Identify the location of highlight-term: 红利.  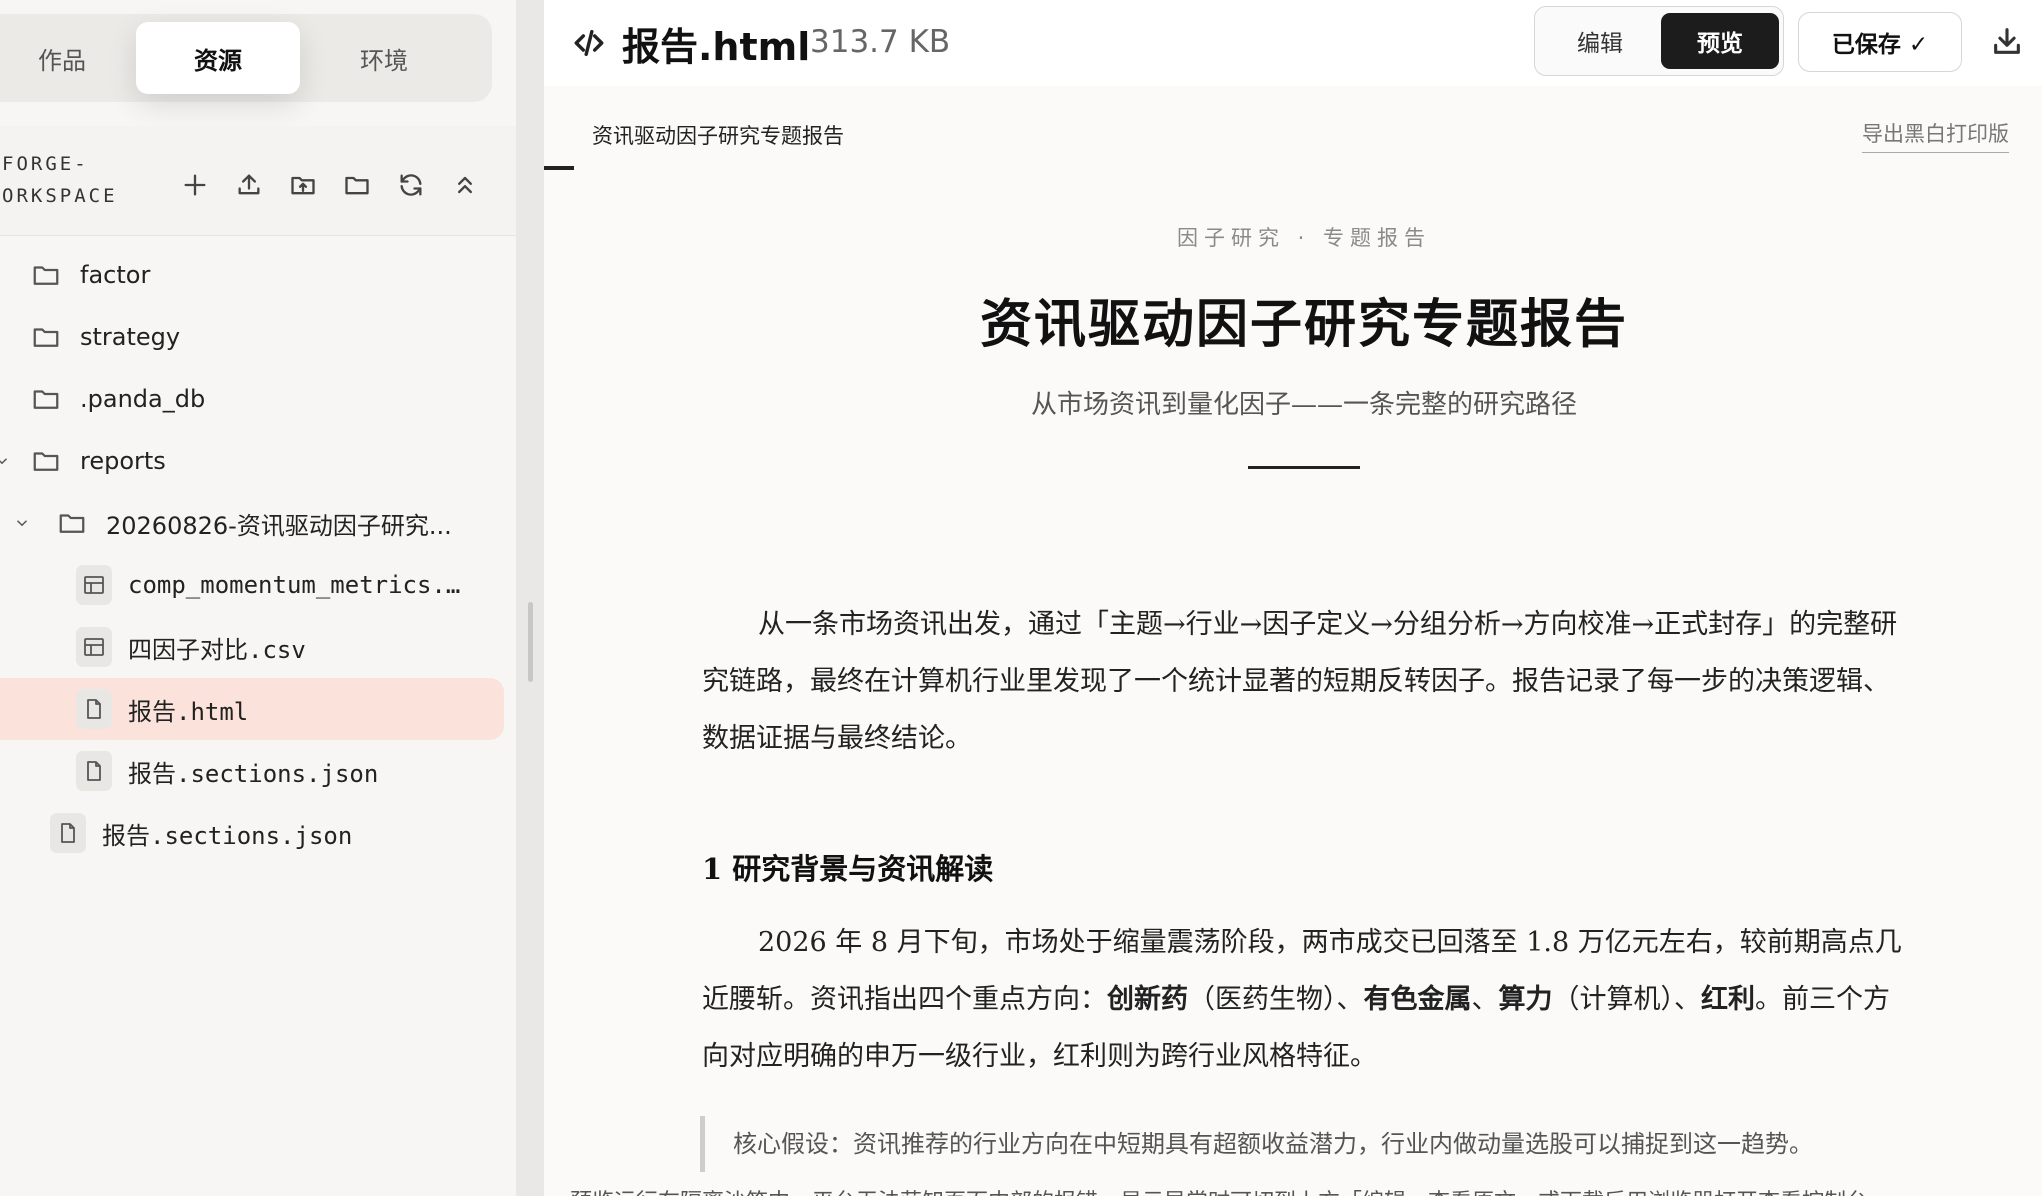
(1728, 999).